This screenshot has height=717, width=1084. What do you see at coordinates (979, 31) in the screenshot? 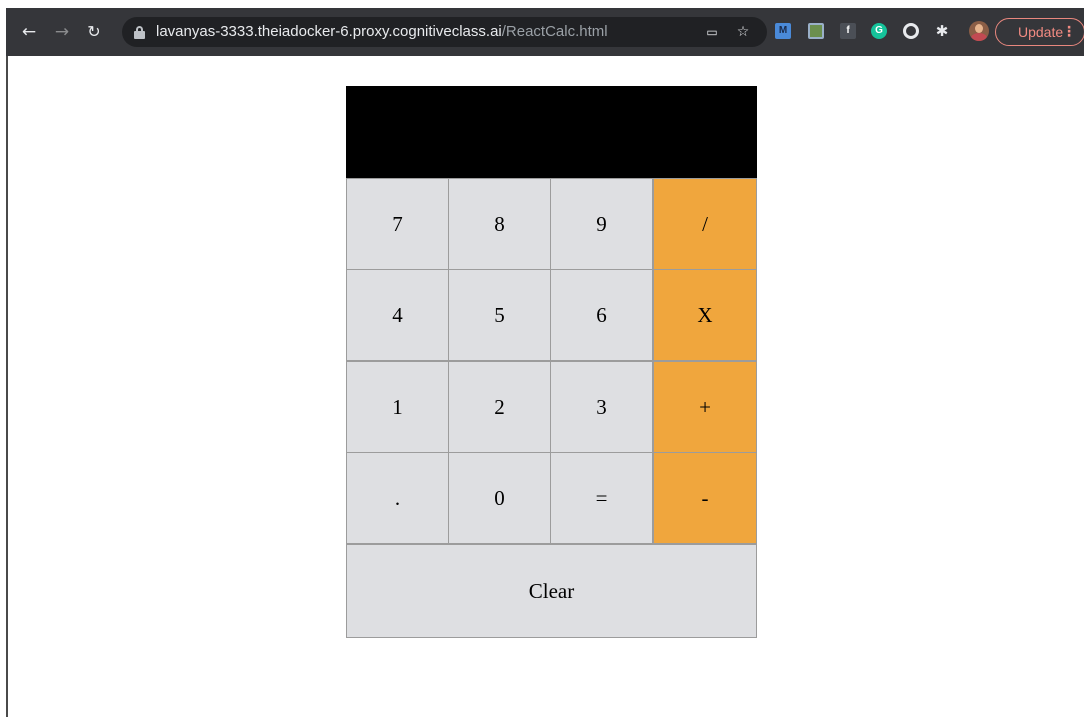
I see `profile-avatar` at bounding box center [979, 31].